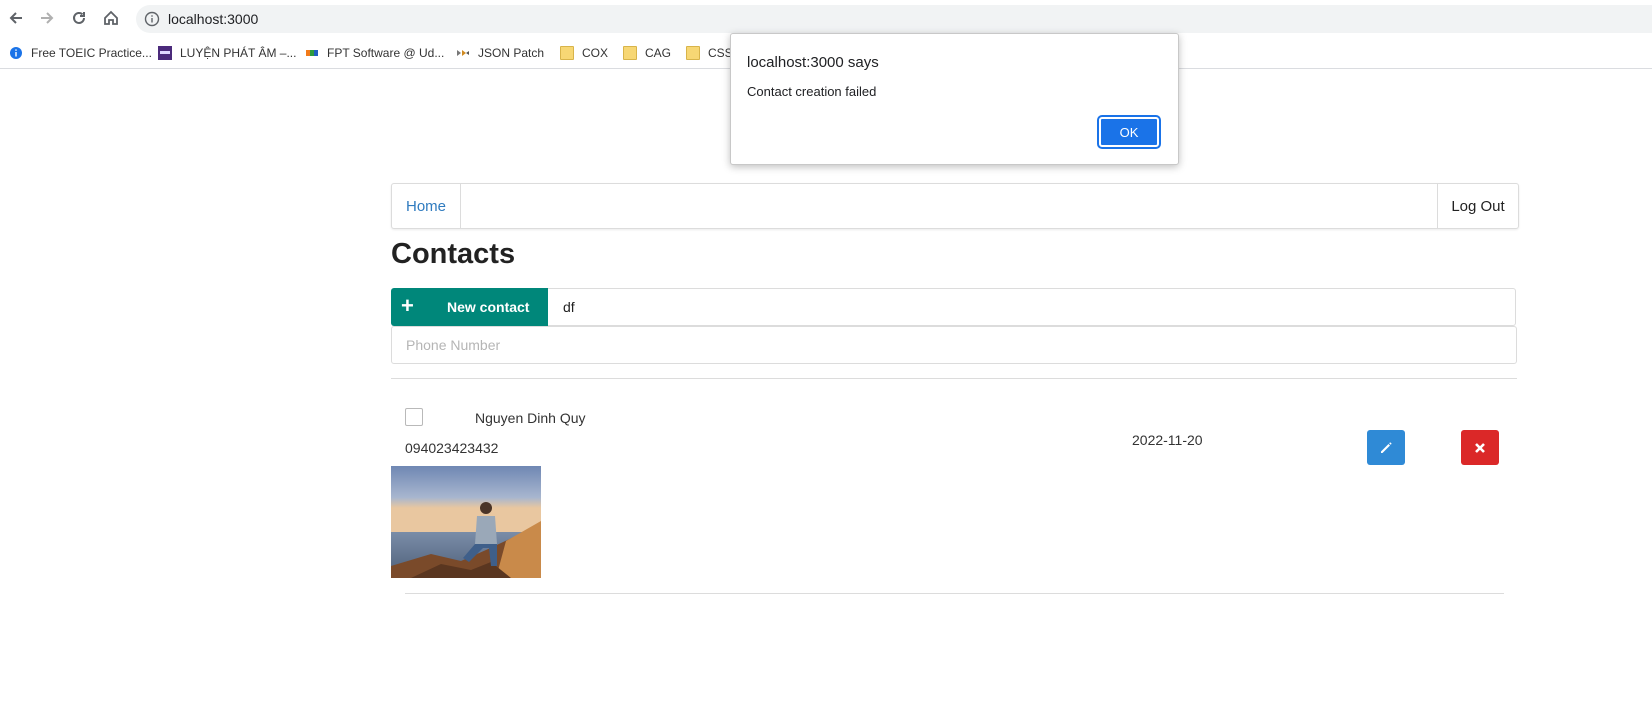 This screenshot has width=1652, height=704. Describe the element at coordinates (165, 53) in the screenshot. I see `site-favicon` at that location.